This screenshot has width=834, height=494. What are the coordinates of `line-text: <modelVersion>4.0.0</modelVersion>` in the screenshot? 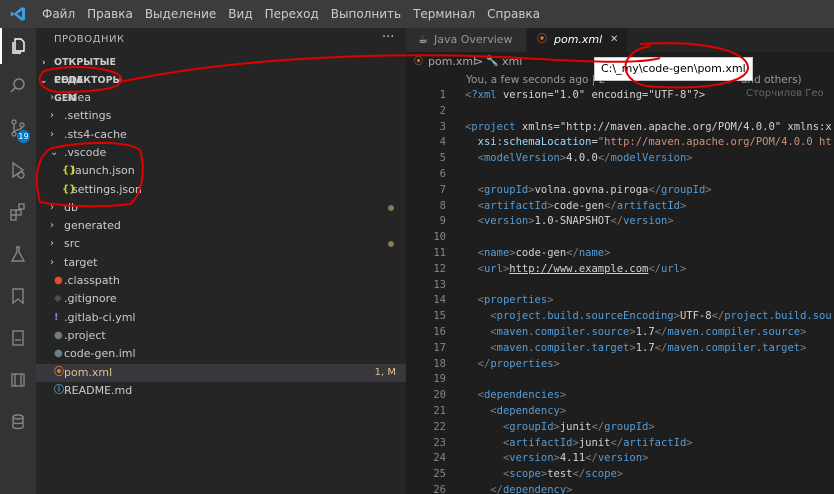 It's located at (585, 158).